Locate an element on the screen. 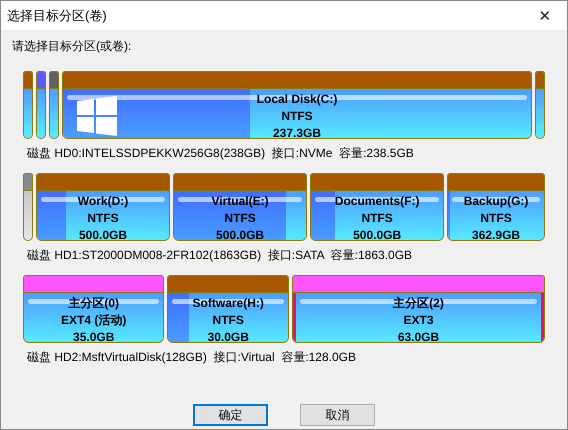 Image resolution: width=568 pixels, height=430 pixels. close-button: ✕ is located at coordinates (545, 15).